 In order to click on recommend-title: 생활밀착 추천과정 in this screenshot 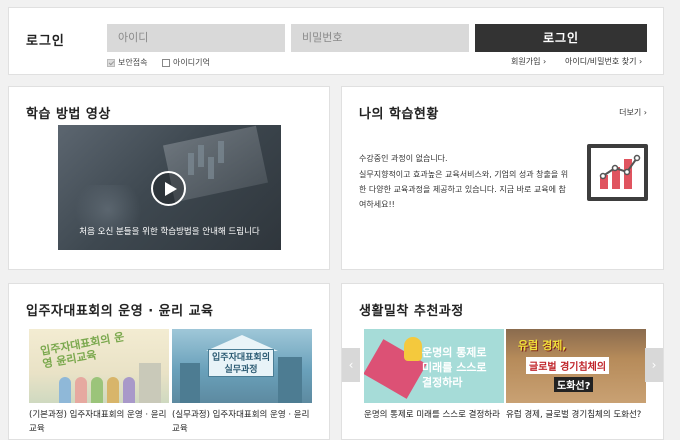, I will do `click(411, 311)`.